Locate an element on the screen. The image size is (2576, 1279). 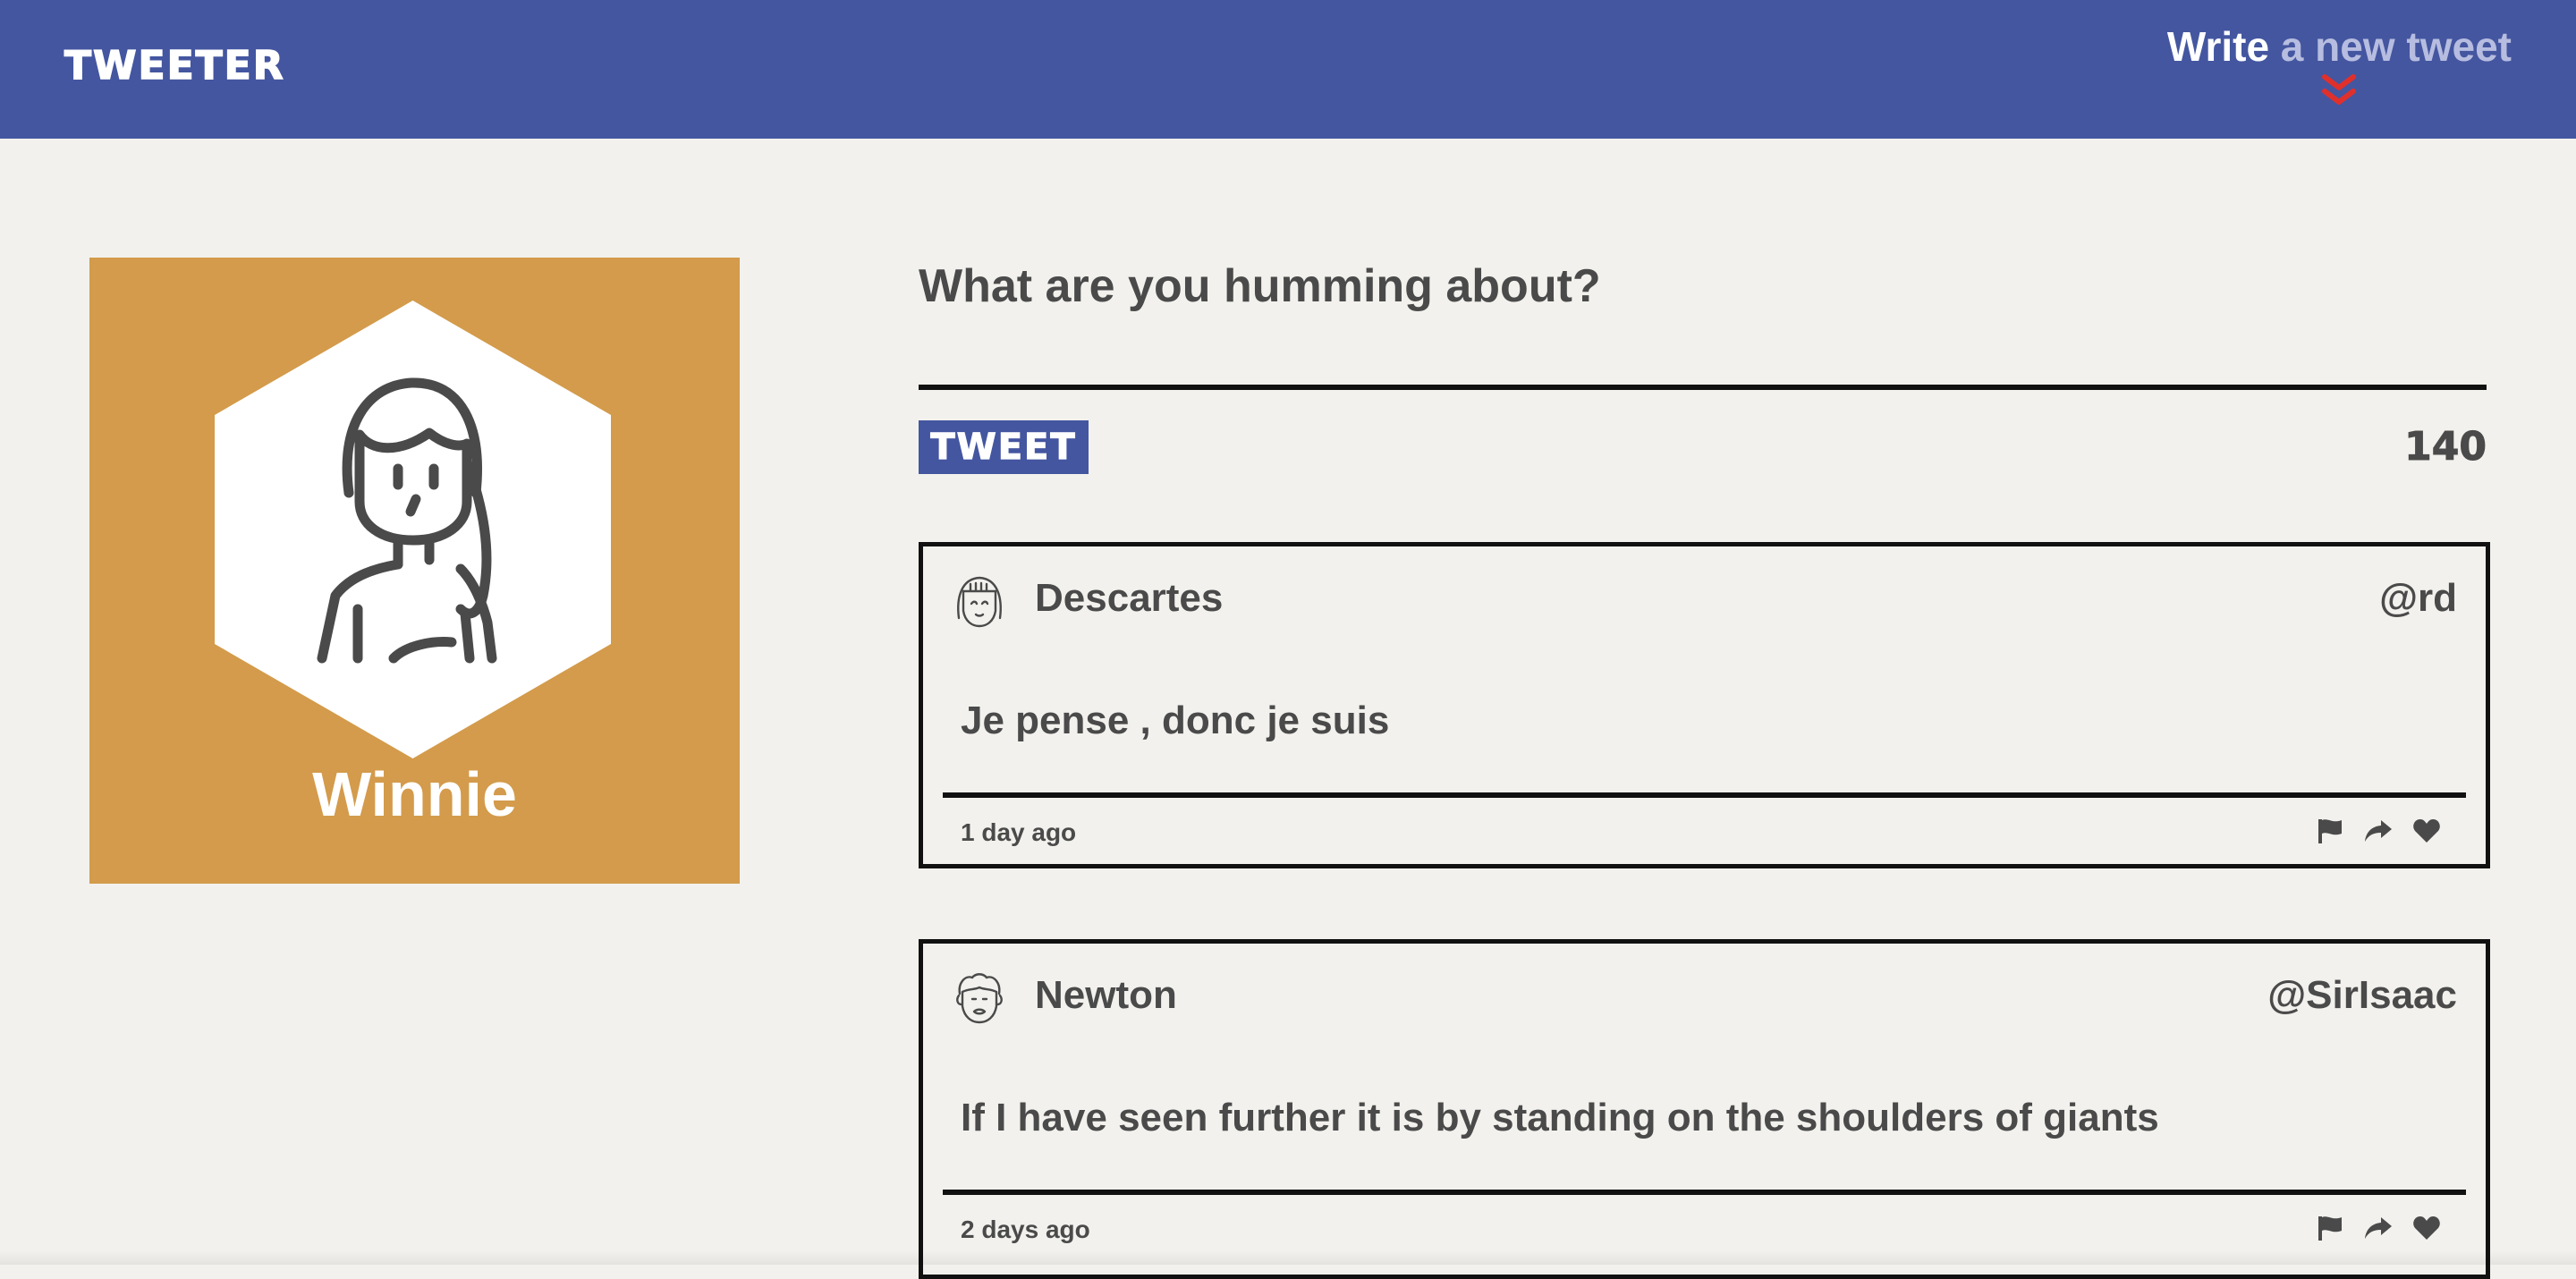
write-tweet-toggle: Write a new tweet is located at coordinates (2339, 64).